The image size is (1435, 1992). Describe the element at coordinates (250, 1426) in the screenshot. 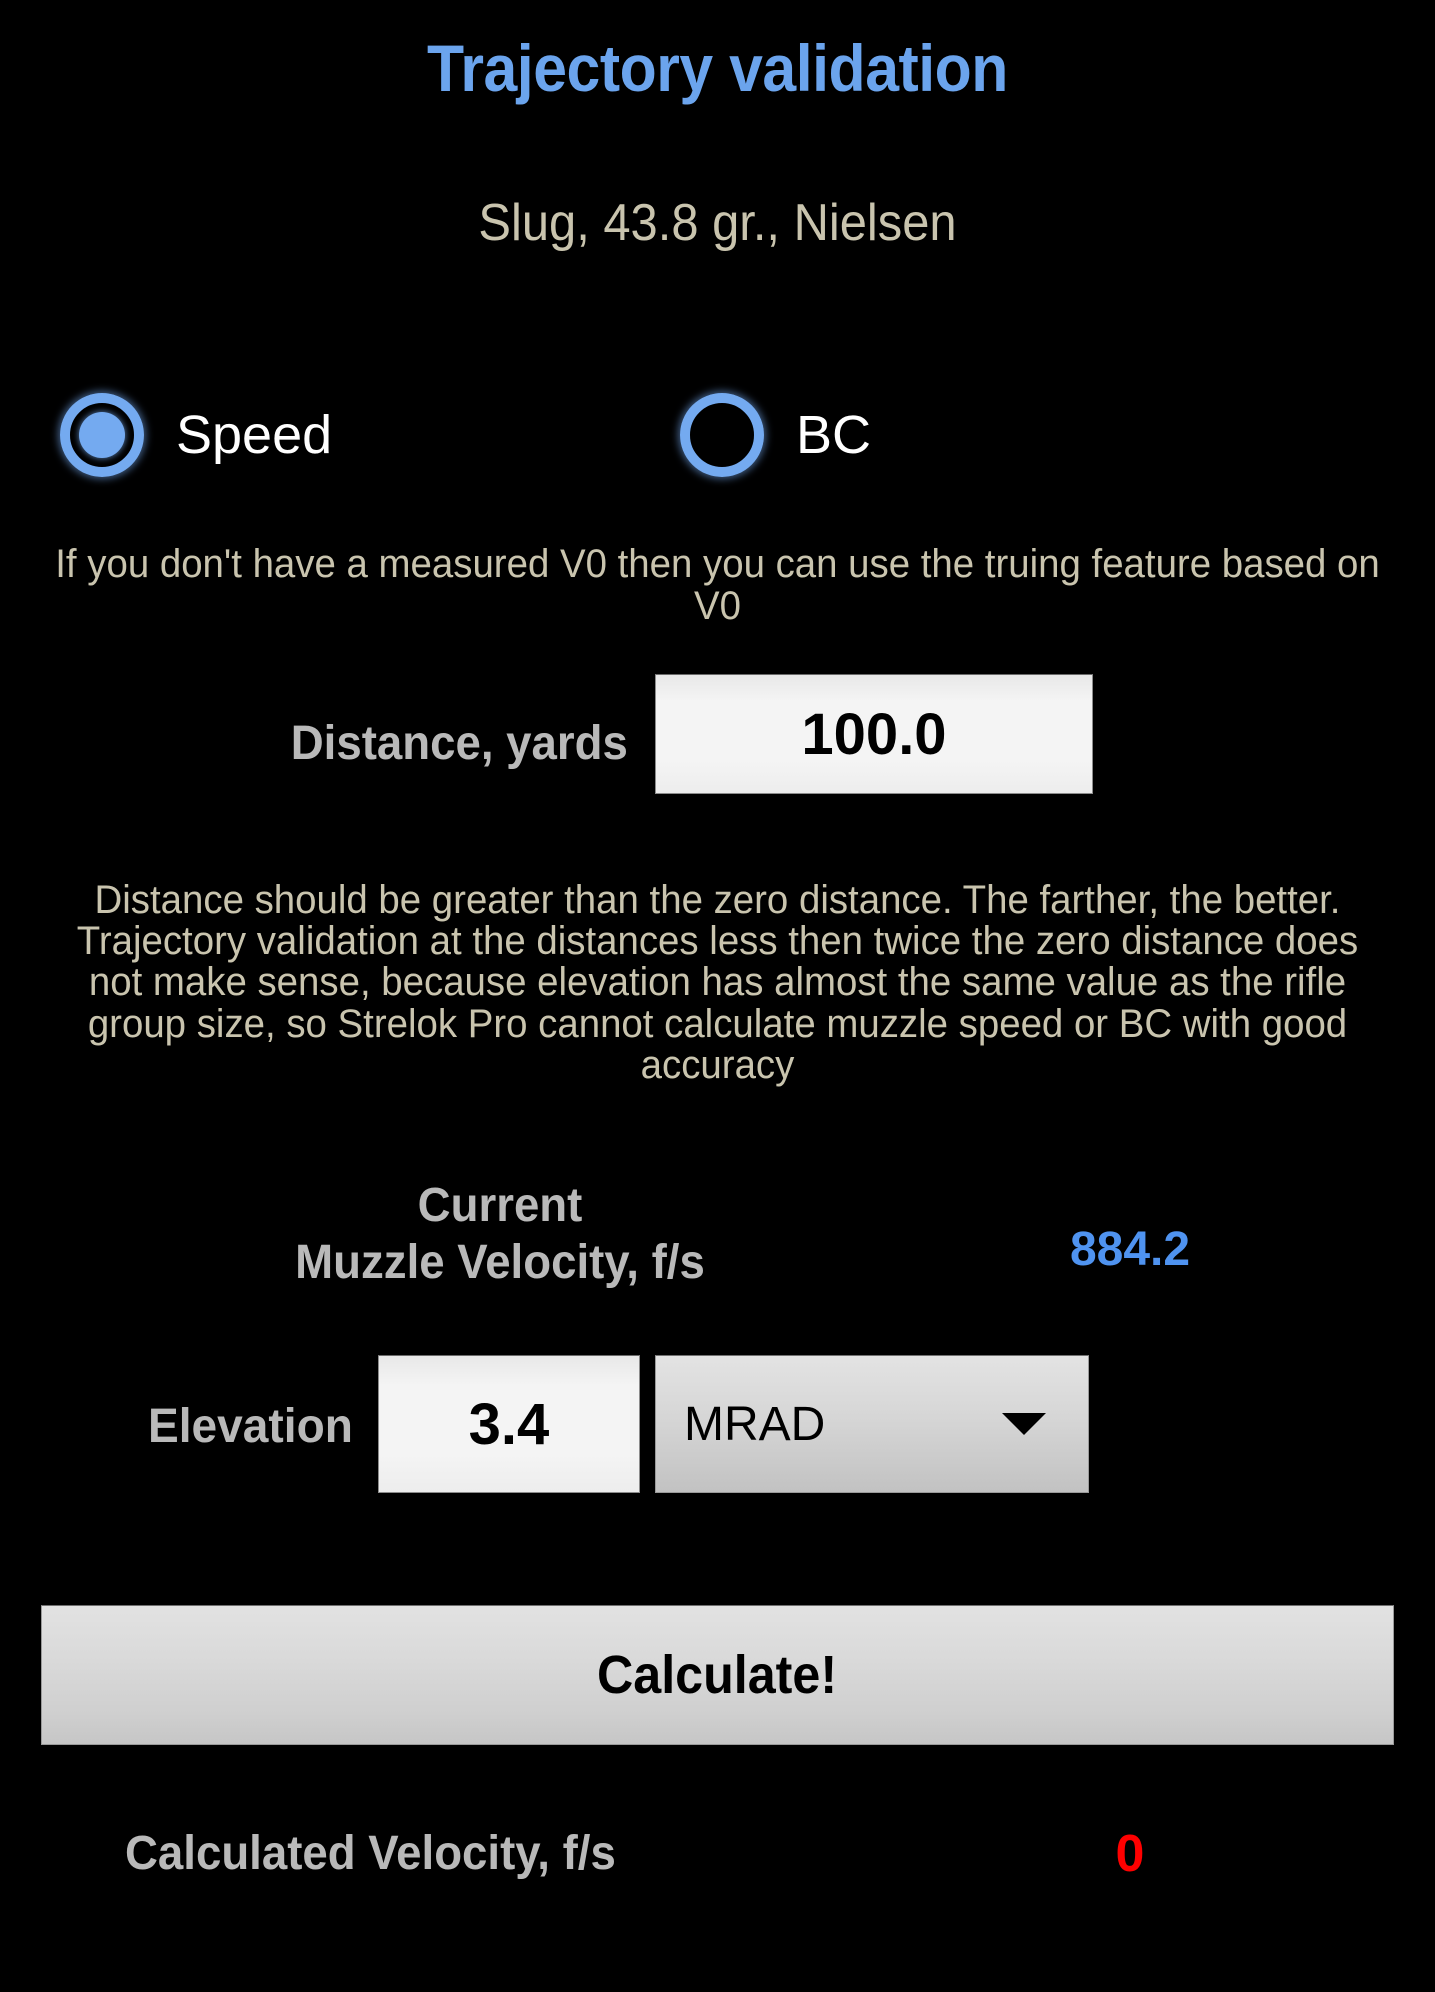

I see `elevation-label: Elevation` at that location.